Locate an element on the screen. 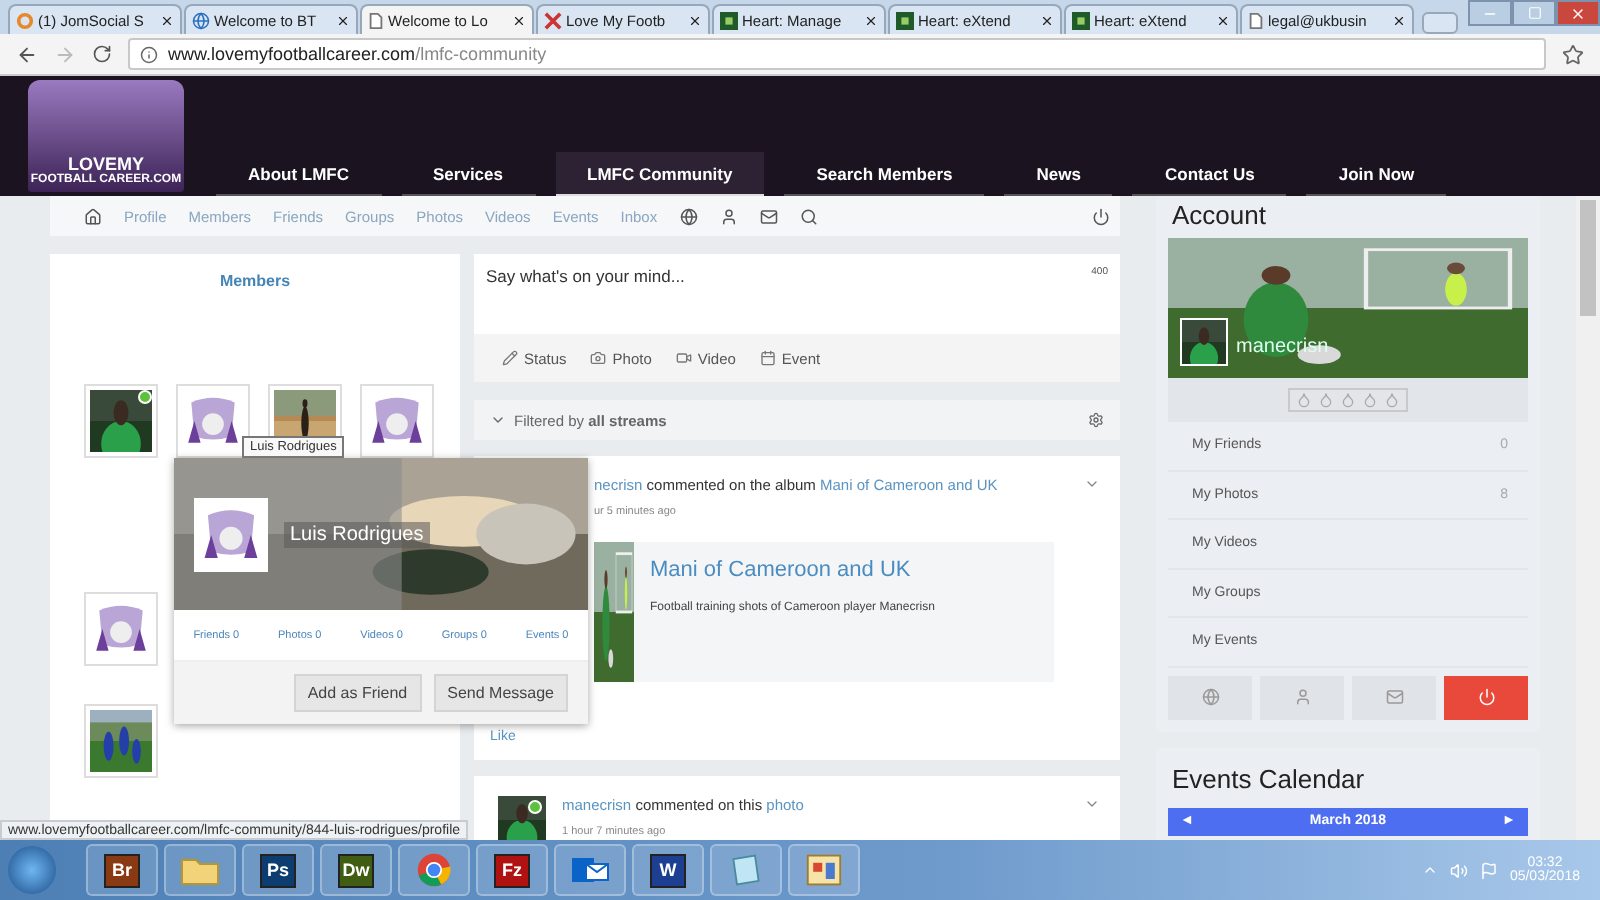 The height and width of the screenshot is (900, 1600). cross-icon is located at coordinates (553, 20).